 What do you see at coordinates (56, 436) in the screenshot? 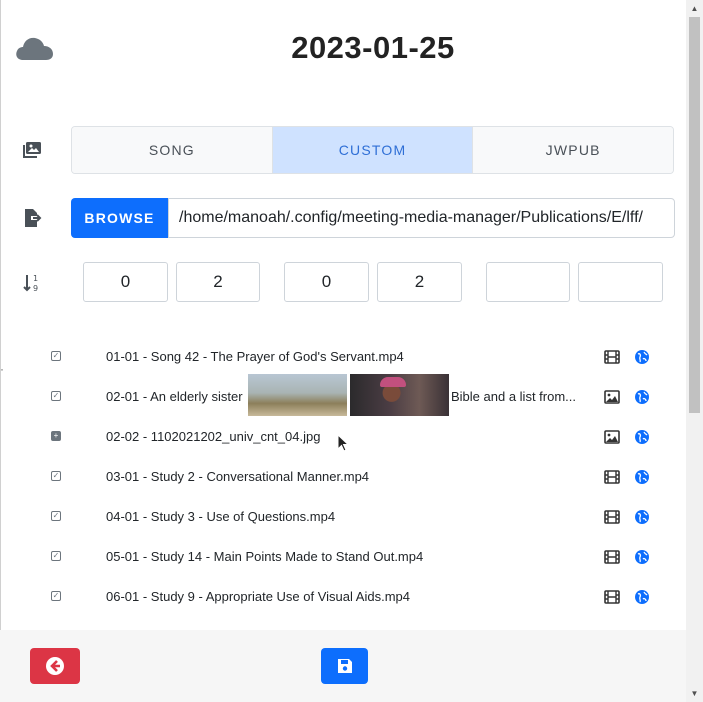
I see `checkbox: +` at bounding box center [56, 436].